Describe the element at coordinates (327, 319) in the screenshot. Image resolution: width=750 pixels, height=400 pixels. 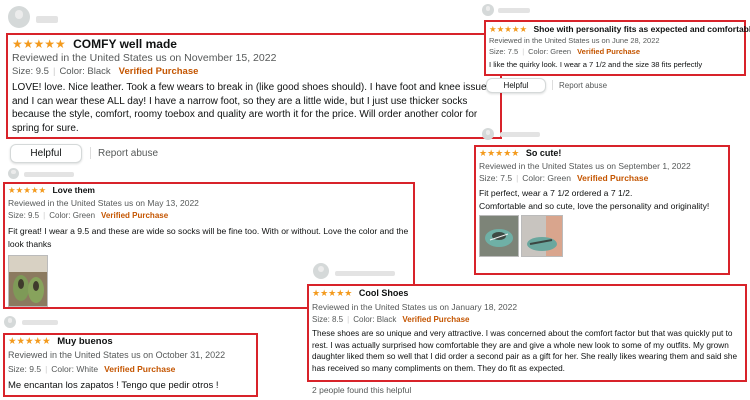
I see `size-label: Size: 8.5` at that location.